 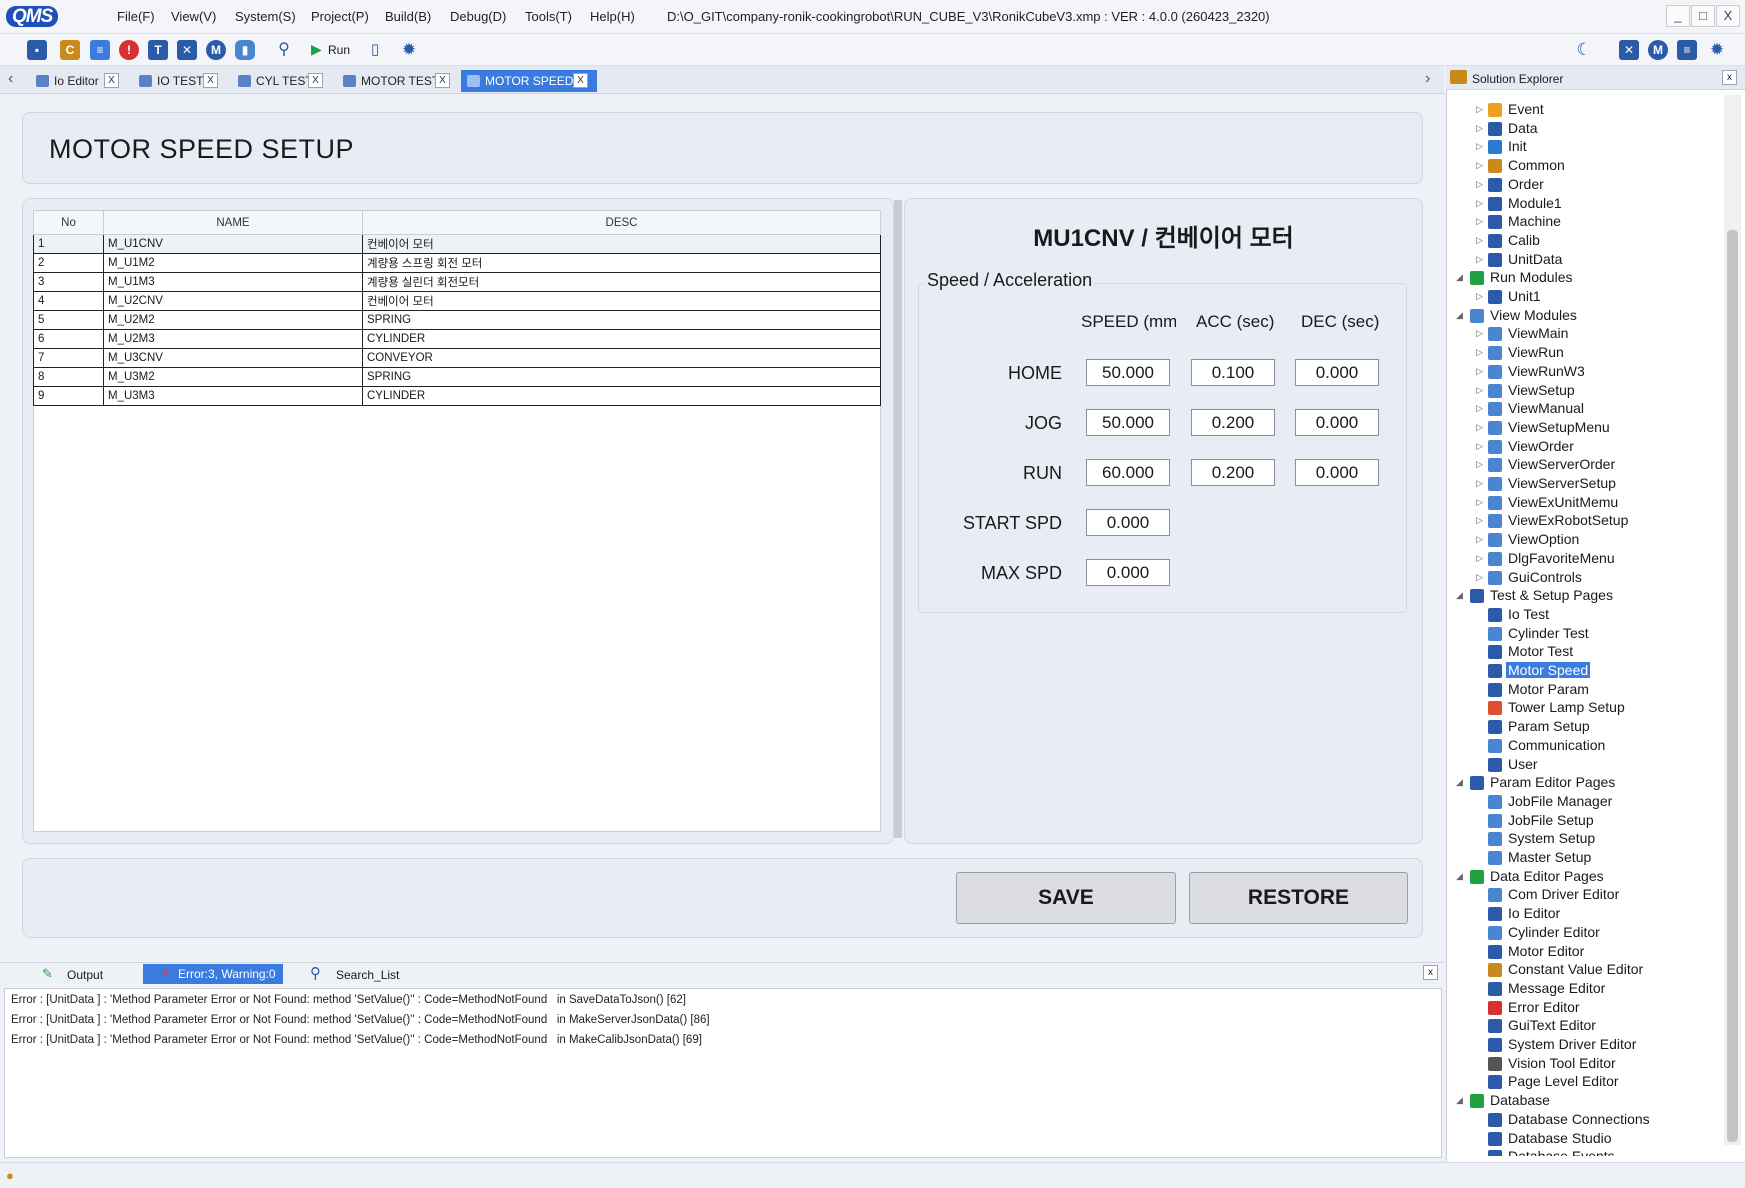 What do you see at coordinates (1584, 932) in the screenshot?
I see `tree-item: Cylinder Editor` at bounding box center [1584, 932].